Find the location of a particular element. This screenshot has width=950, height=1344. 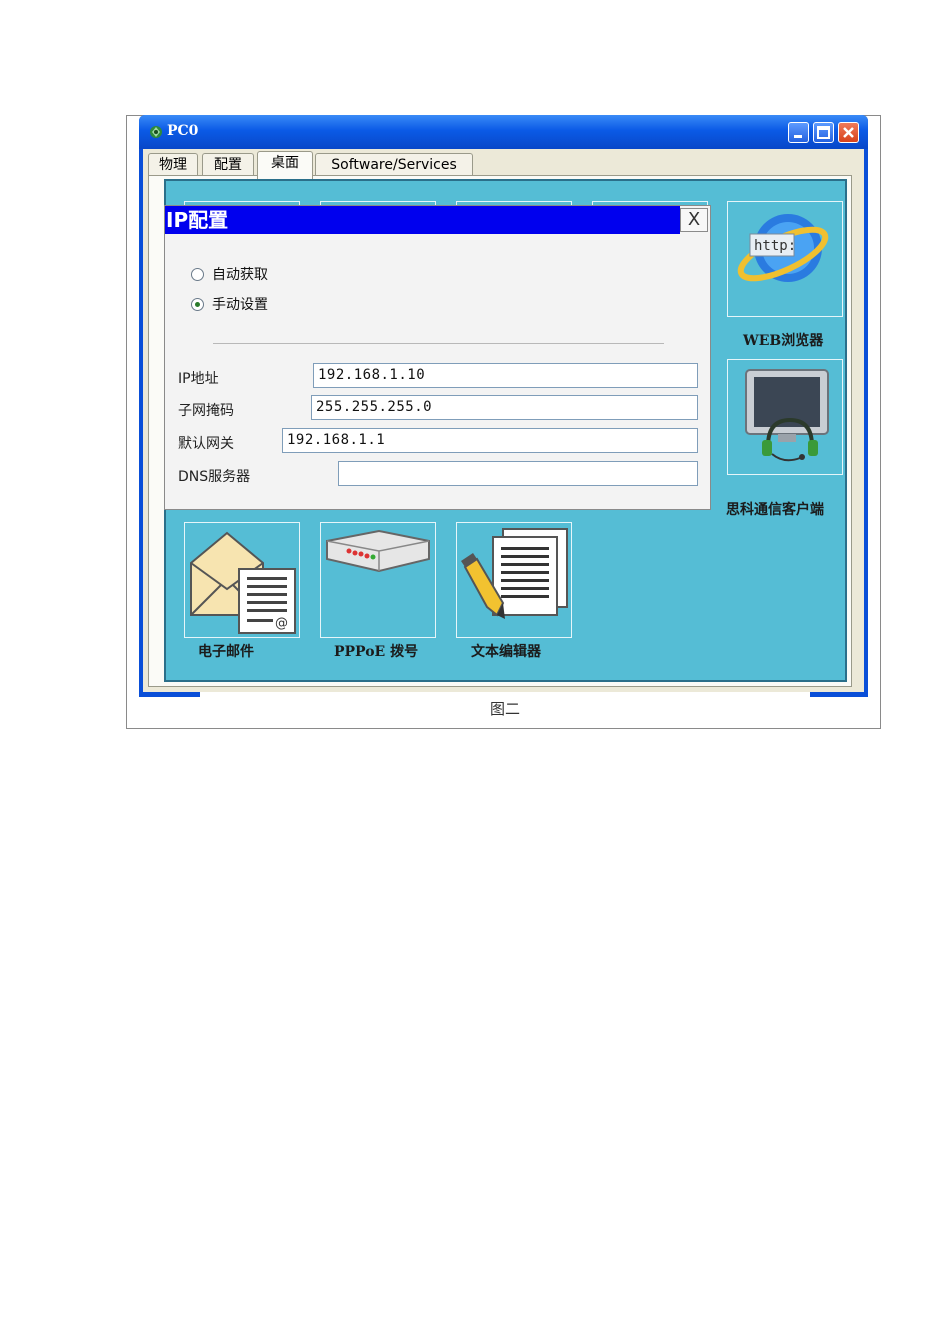

envelope-icon: @ is located at coordinates (243, 582).